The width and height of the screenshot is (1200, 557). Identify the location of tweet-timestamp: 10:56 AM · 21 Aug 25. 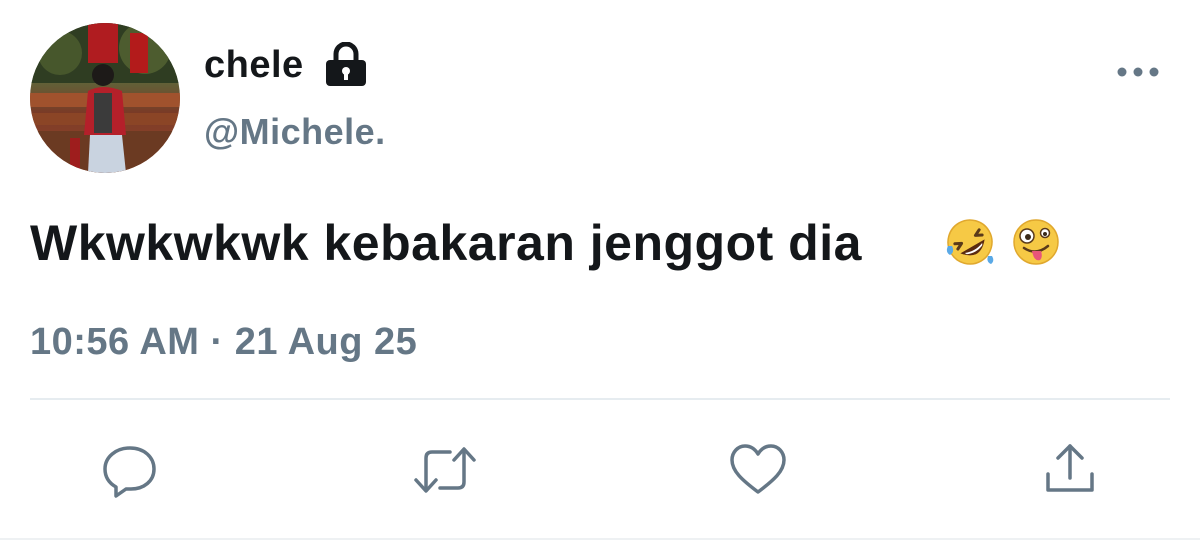
(223, 342).